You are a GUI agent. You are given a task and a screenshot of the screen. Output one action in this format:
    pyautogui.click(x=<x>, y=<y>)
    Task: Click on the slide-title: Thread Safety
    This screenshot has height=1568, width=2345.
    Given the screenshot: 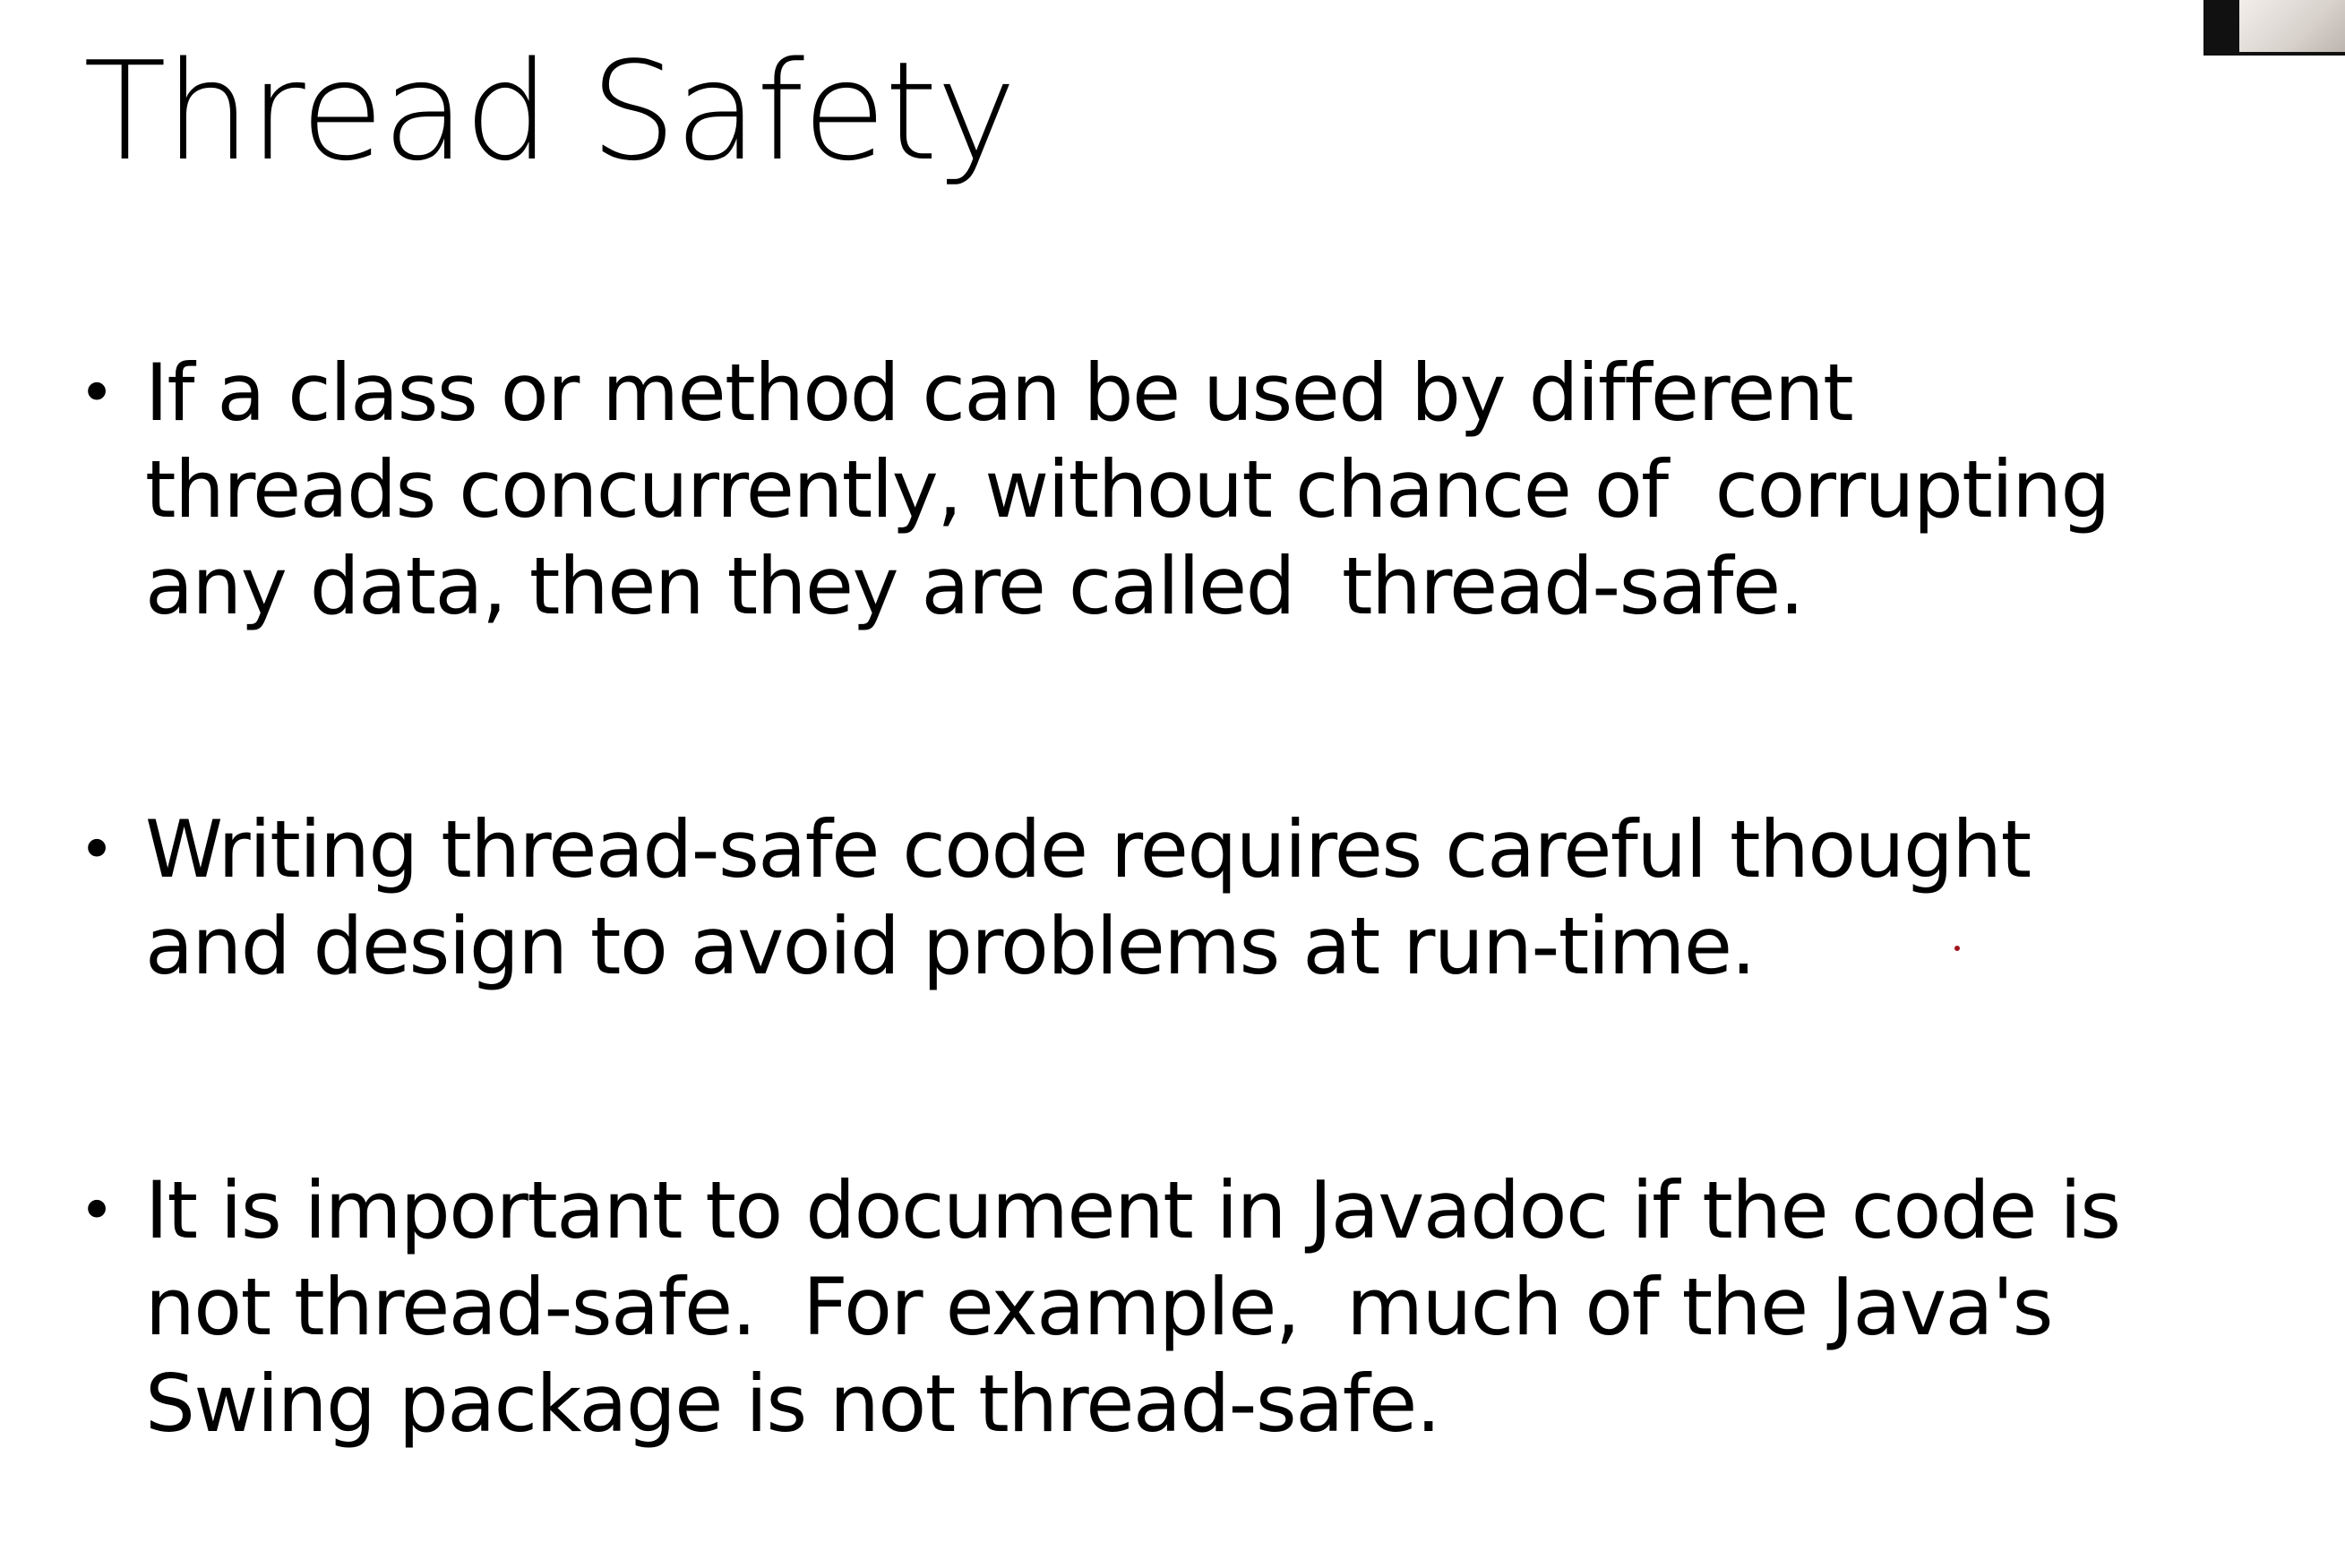 What is the action you would take?
    pyautogui.click(x=550, y=112)
    